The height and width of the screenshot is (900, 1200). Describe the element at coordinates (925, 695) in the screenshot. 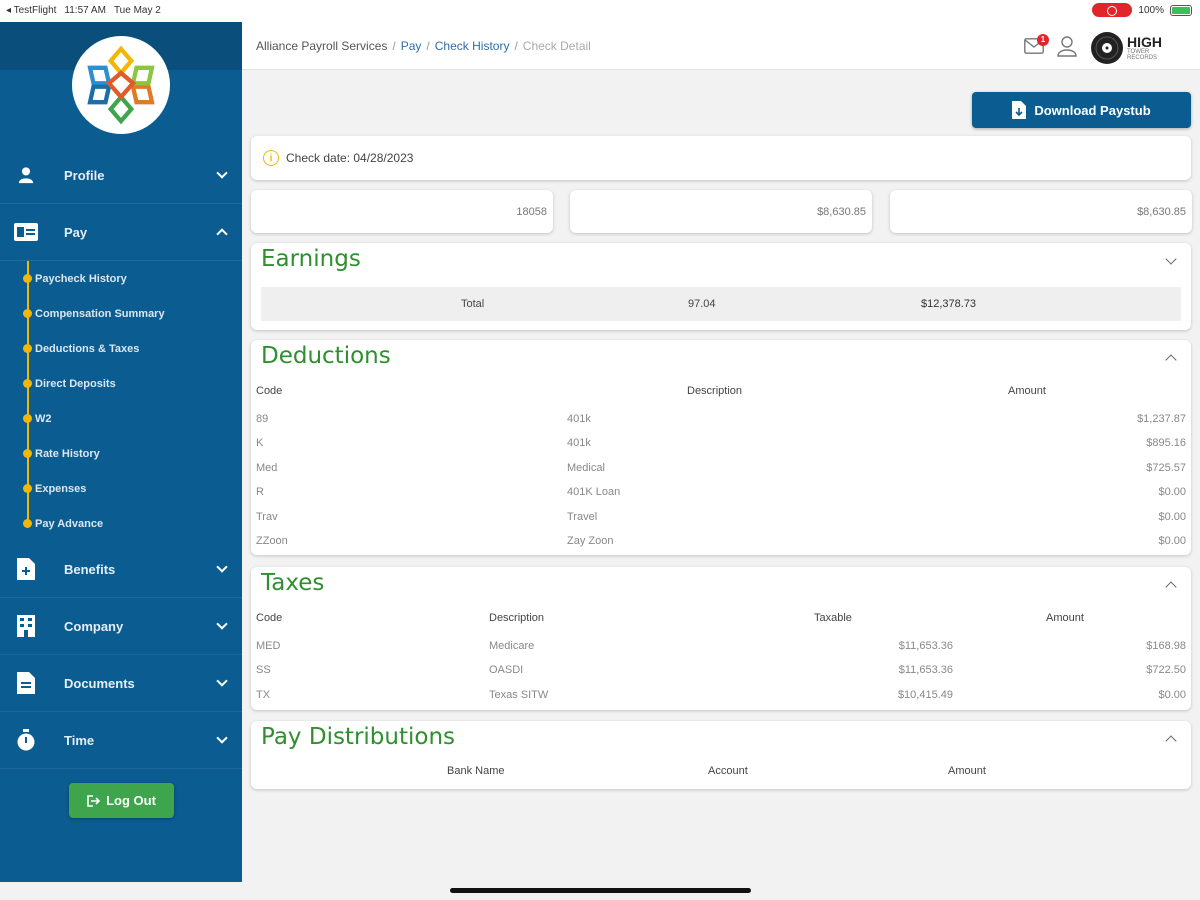

I see `cell-taxable: $10,415.49` at that location.